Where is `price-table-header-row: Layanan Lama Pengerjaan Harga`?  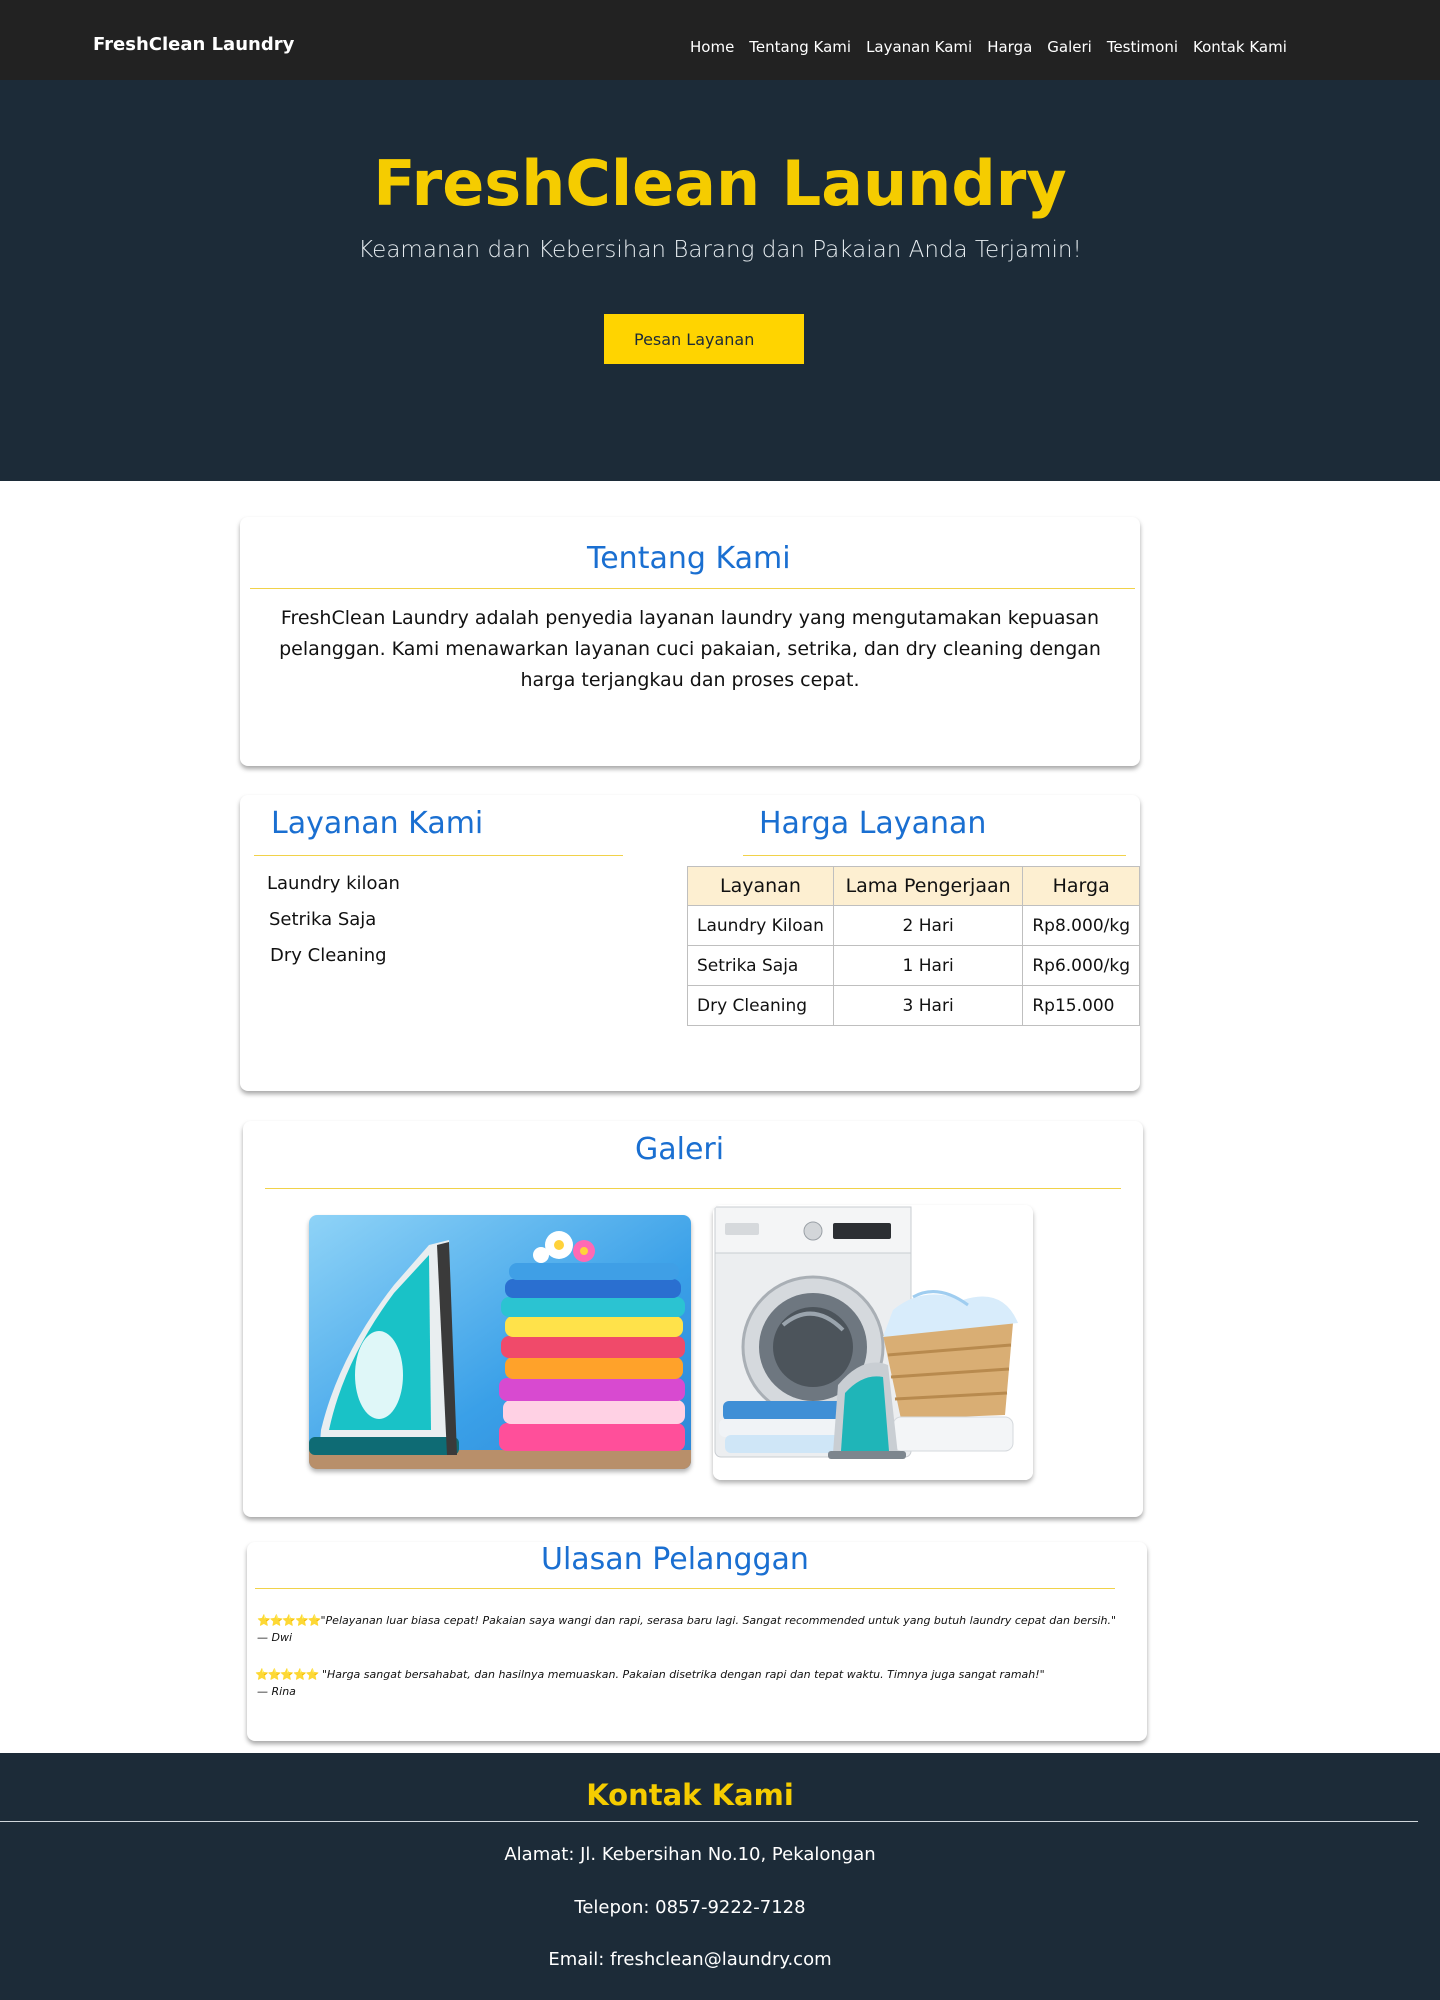
price-table-header-row: Layanan Lama Pengerjaan Harga is located at coordinates (913, 886).